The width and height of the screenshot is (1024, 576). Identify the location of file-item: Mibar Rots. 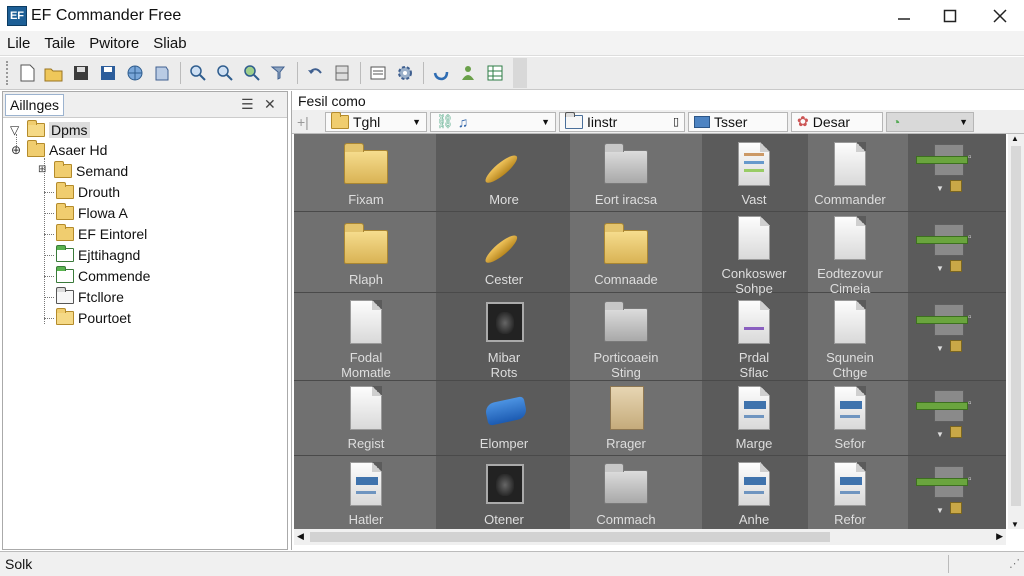
(504, 339).